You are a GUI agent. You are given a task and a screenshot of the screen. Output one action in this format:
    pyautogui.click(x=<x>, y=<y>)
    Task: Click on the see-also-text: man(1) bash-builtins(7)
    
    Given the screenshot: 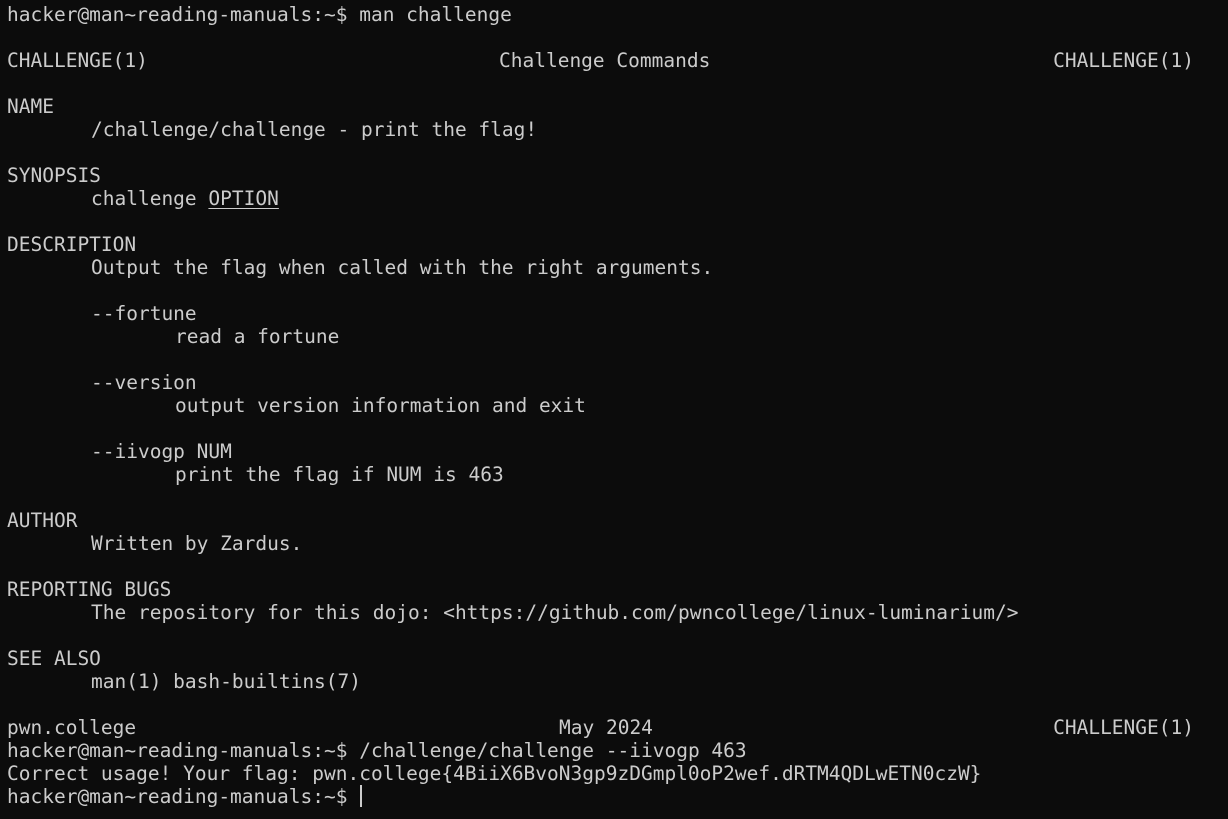 What is the action you would take?
    pyautogui.click(x=226, y=681)
    